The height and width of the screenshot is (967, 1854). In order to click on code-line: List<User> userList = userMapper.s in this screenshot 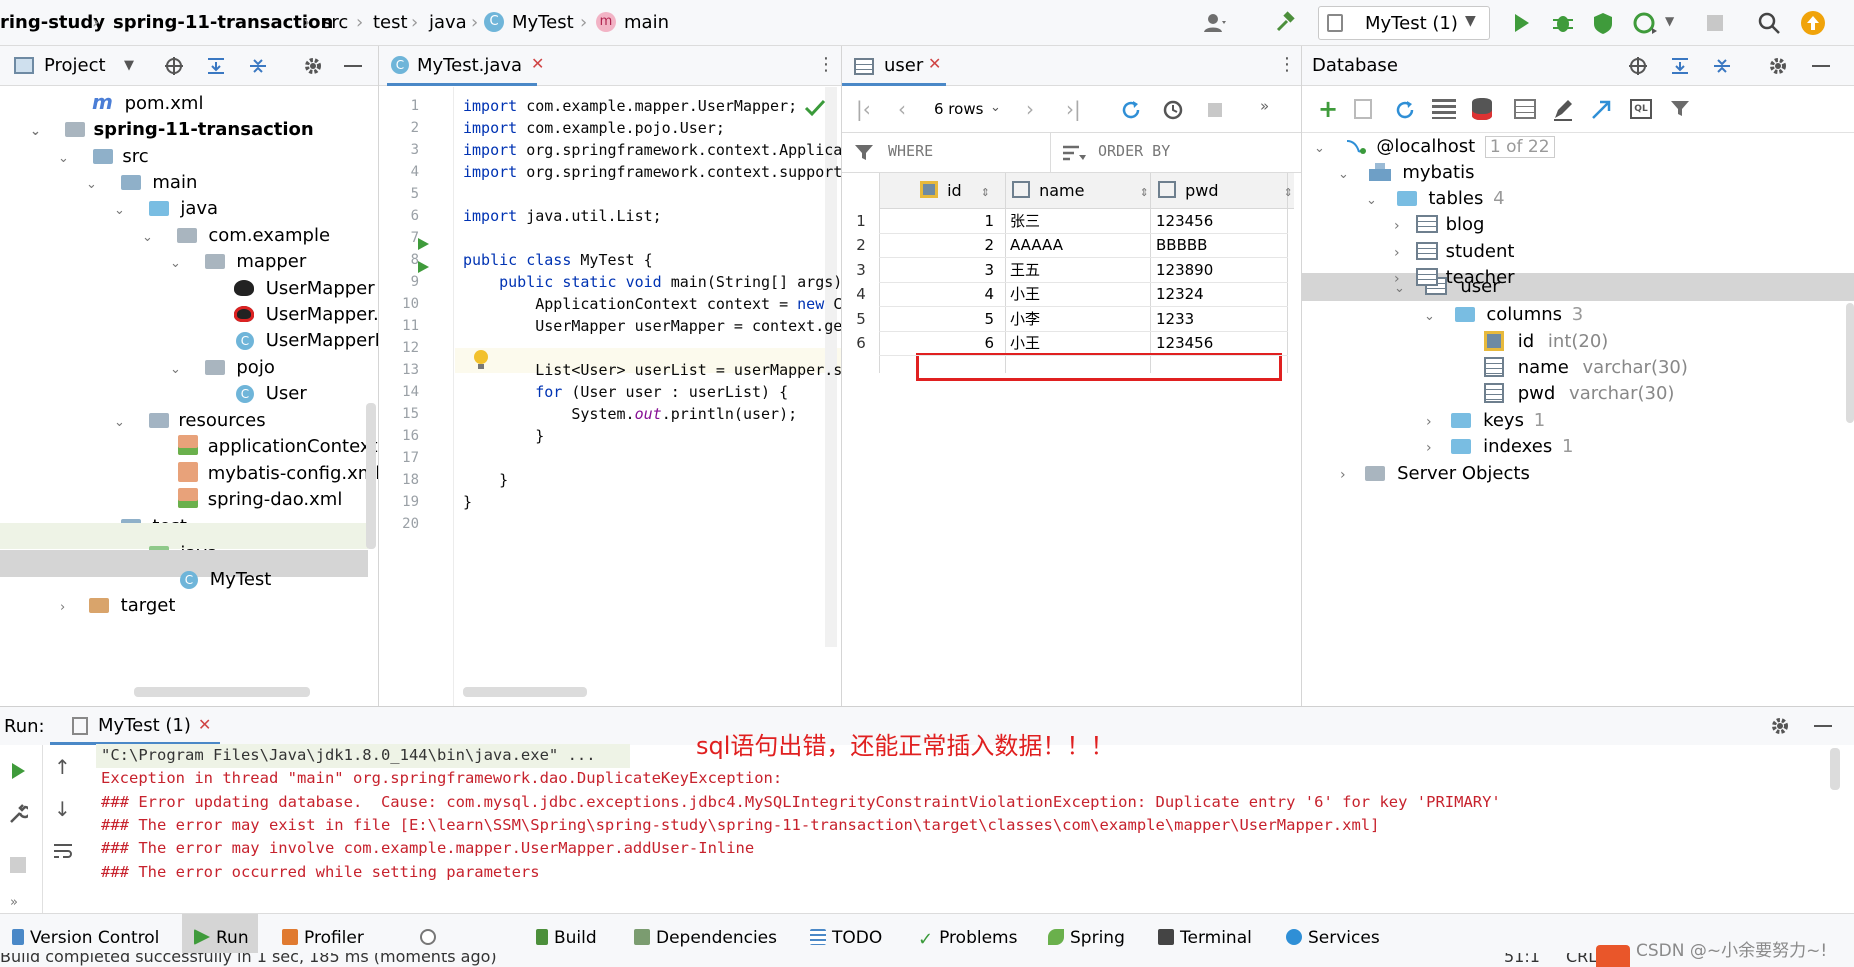, I will do `click(652, 370)`.